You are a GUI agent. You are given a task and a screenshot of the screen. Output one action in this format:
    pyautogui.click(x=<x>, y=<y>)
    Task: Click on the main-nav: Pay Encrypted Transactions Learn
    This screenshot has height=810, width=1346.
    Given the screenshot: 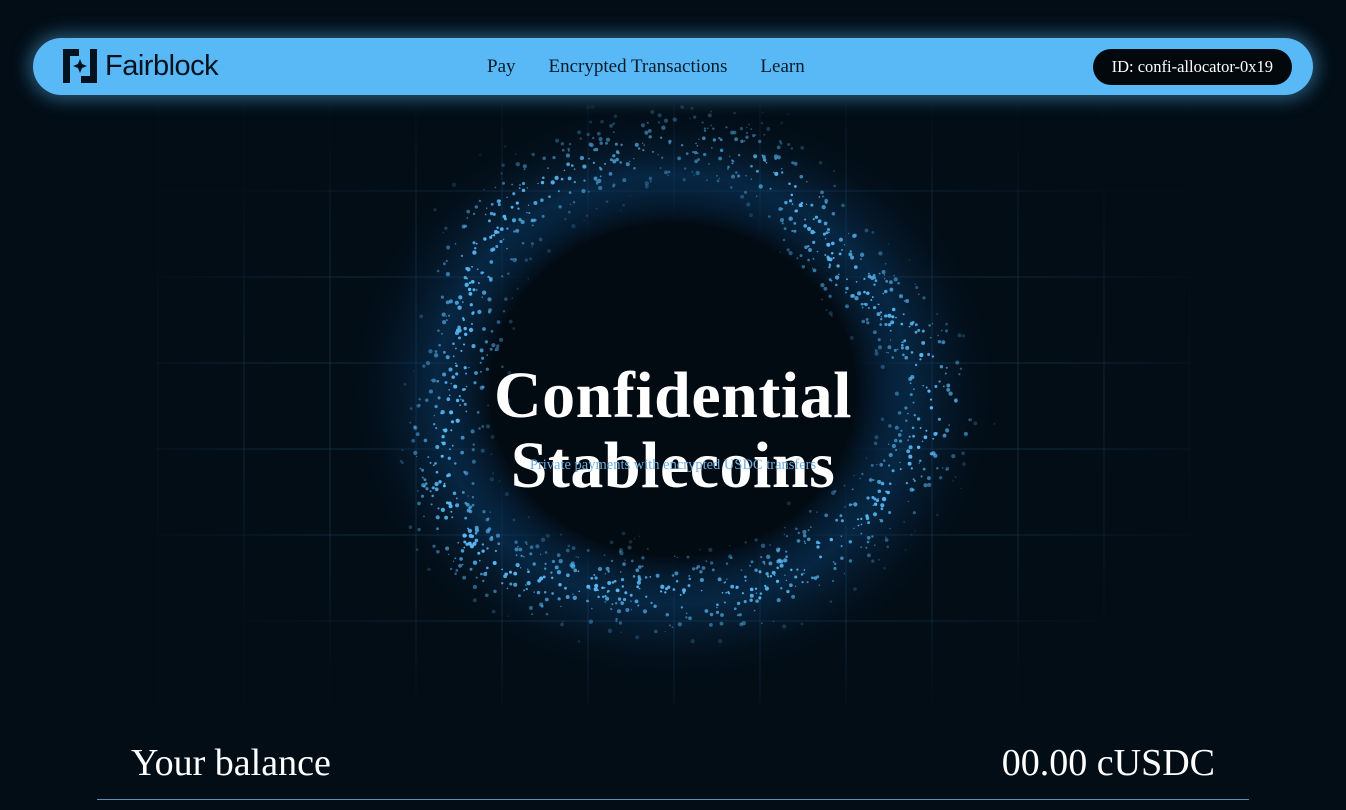 What is the action you would take?
    pyautogui.click(x=662, y=66)
    